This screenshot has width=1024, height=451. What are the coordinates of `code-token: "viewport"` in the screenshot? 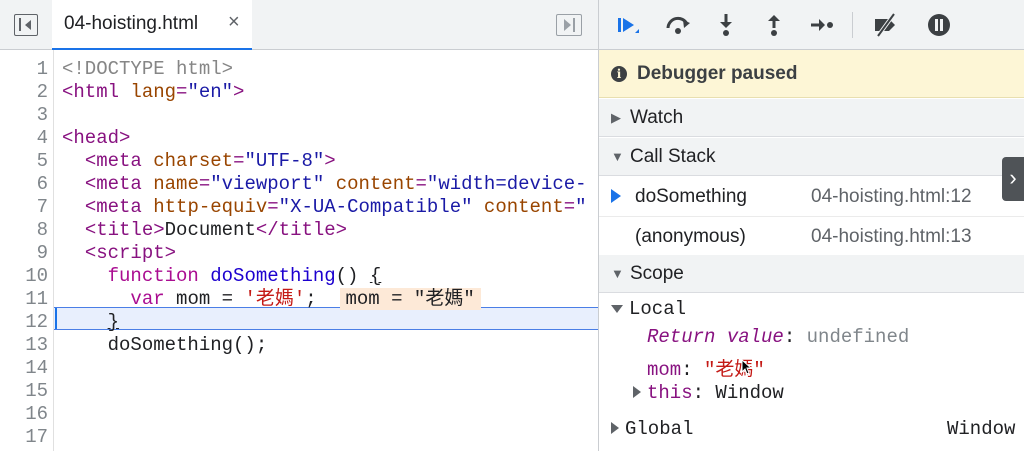 It's located at (267, 184).